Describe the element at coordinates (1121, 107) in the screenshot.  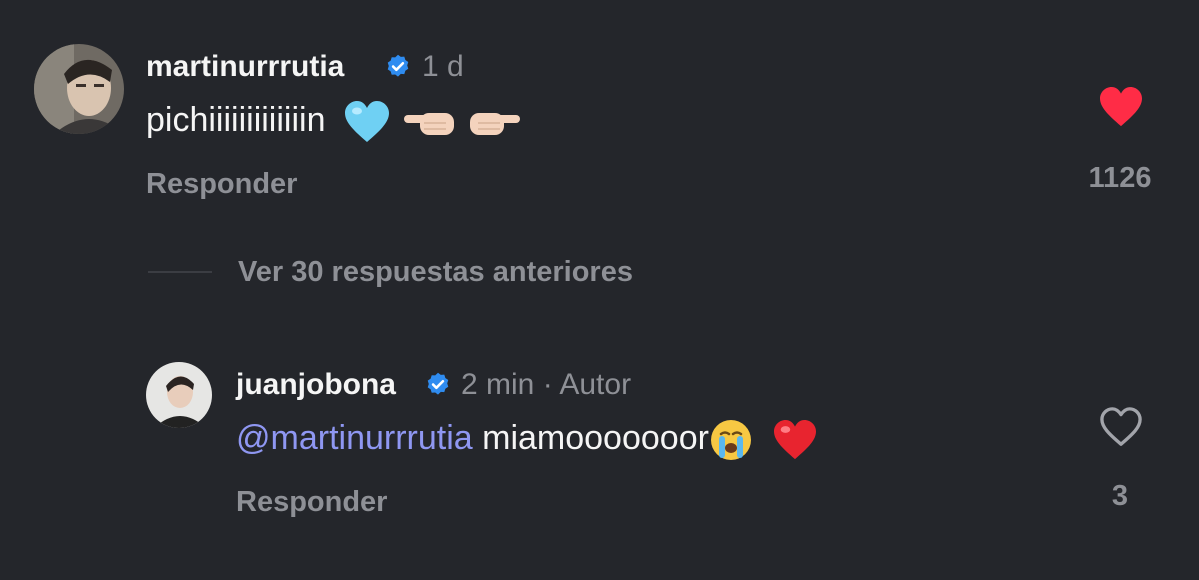
I see `heart-filled-icon` at that location.